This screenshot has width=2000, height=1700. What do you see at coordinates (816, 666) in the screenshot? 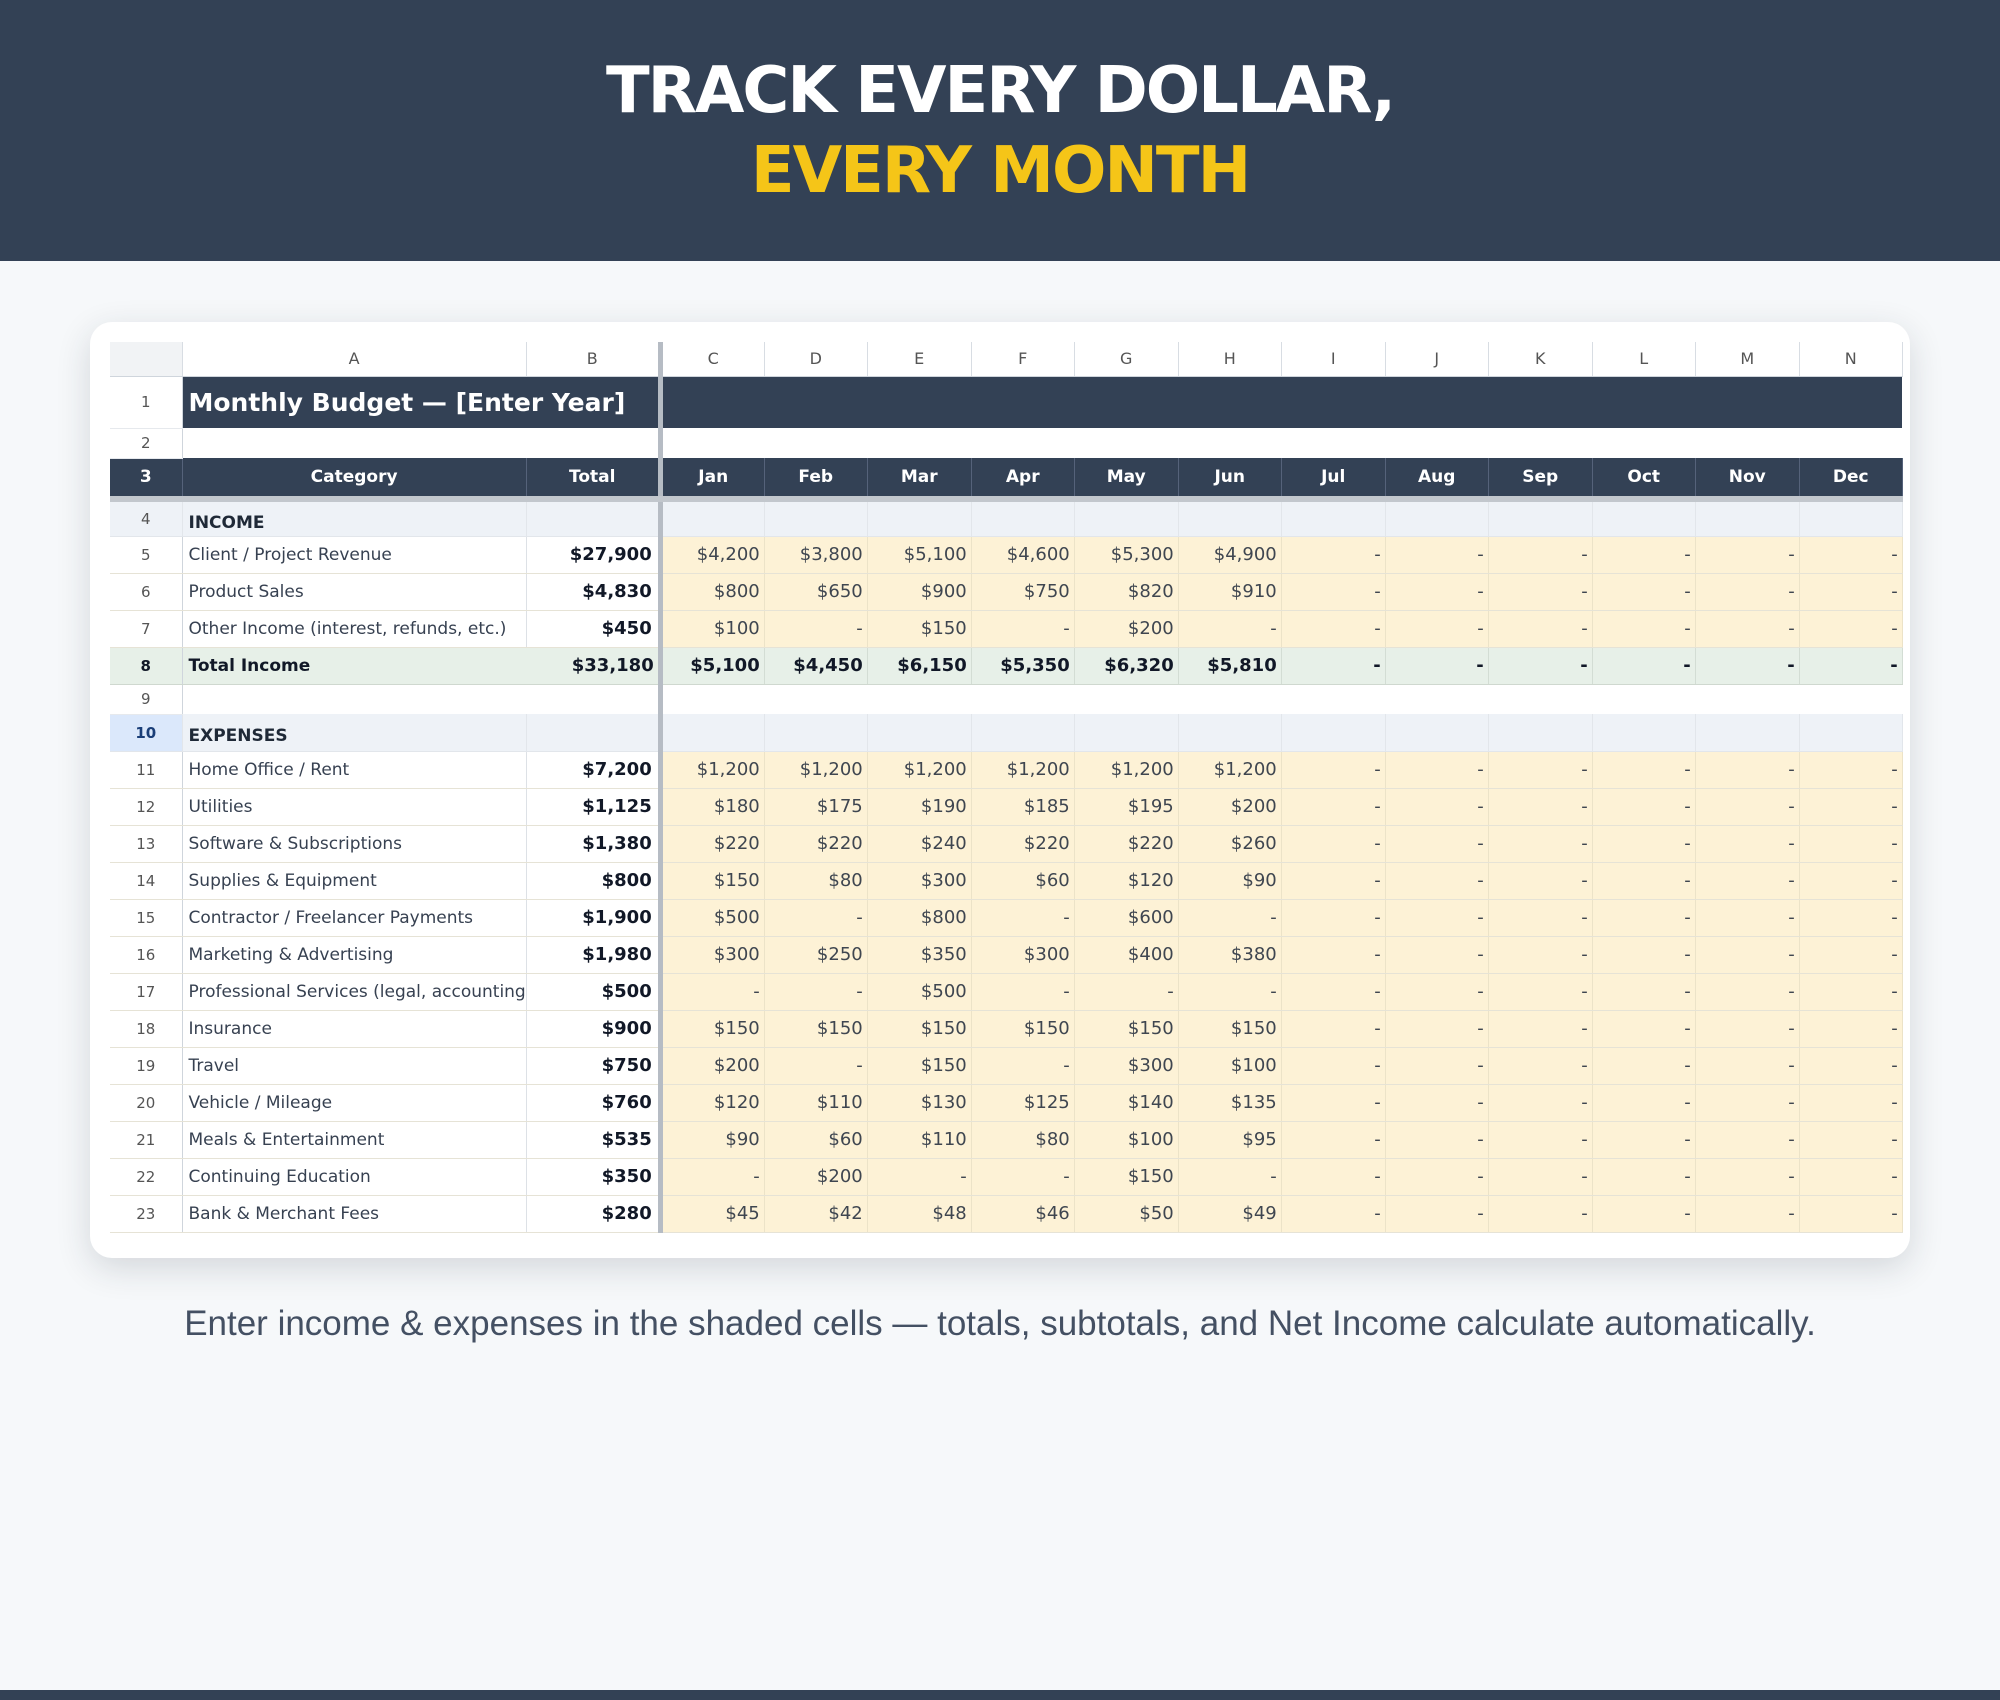
I see `month-value-cell: $4,450` at bounding box center [816, 666].